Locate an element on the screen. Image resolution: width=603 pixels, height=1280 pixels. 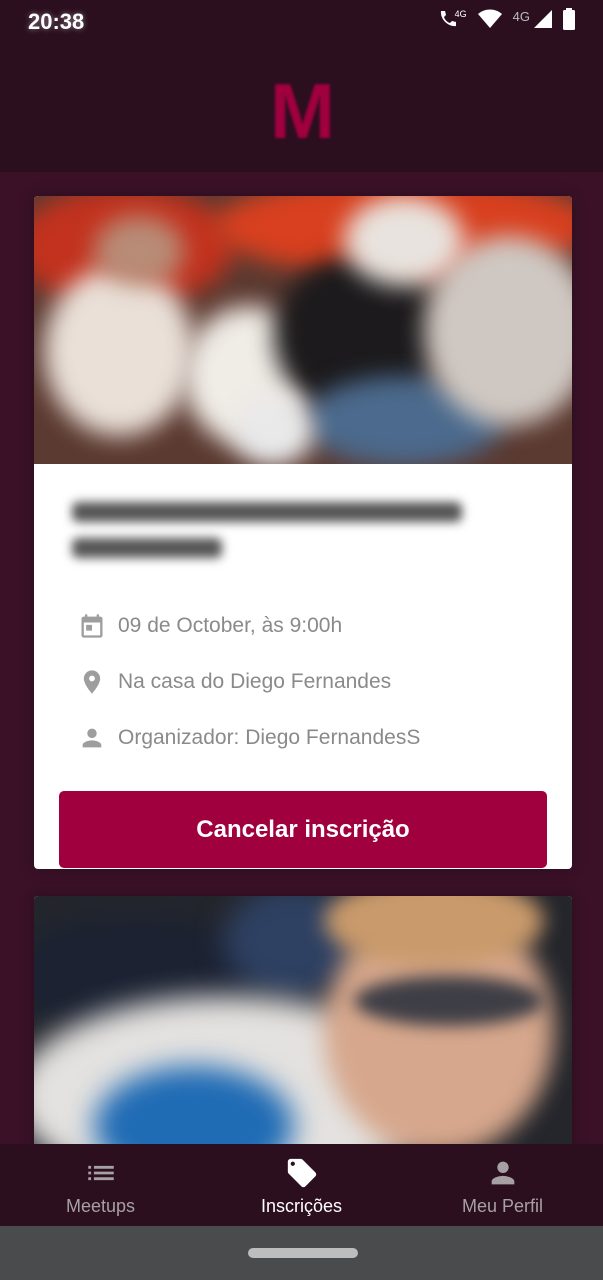
app-header: M is located at coordinates (301, 109).